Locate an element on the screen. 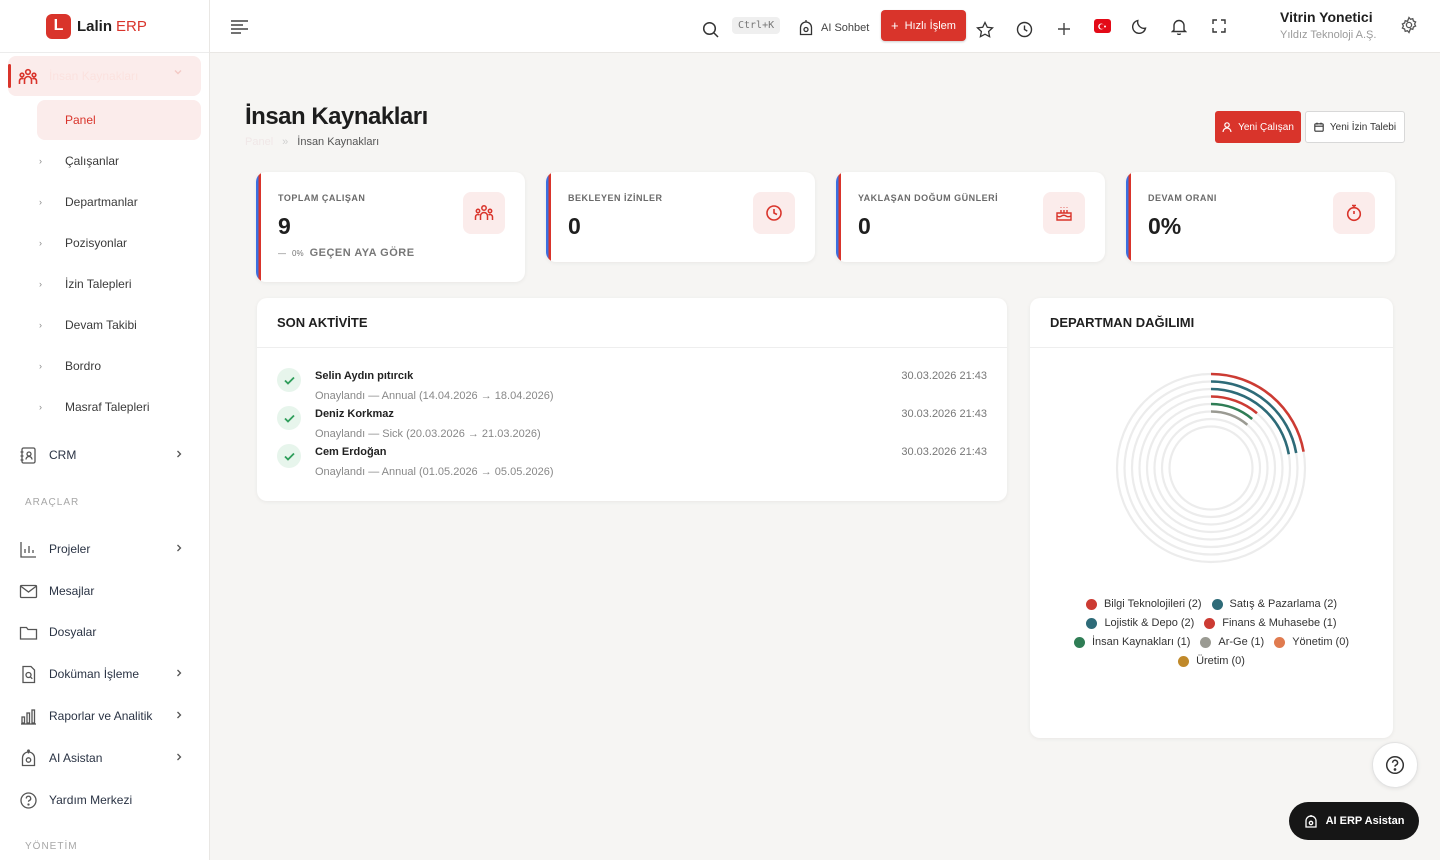 Image resolution: width=1440 pixels, height=860 pixels. quick-action-button: + Hızlı İşlem is located at coordinates (923, 25).